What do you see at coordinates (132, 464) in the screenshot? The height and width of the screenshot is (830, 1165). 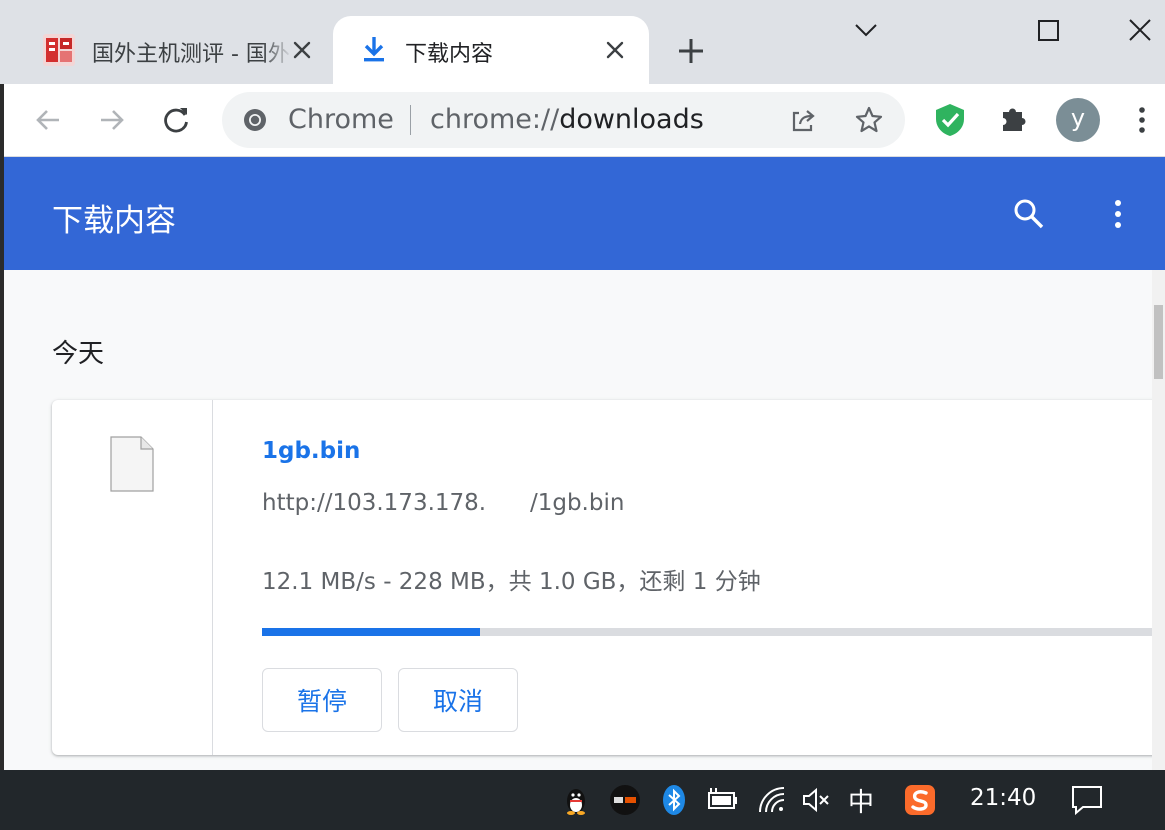 I see `file-icon` at bounding box center [132, 464].